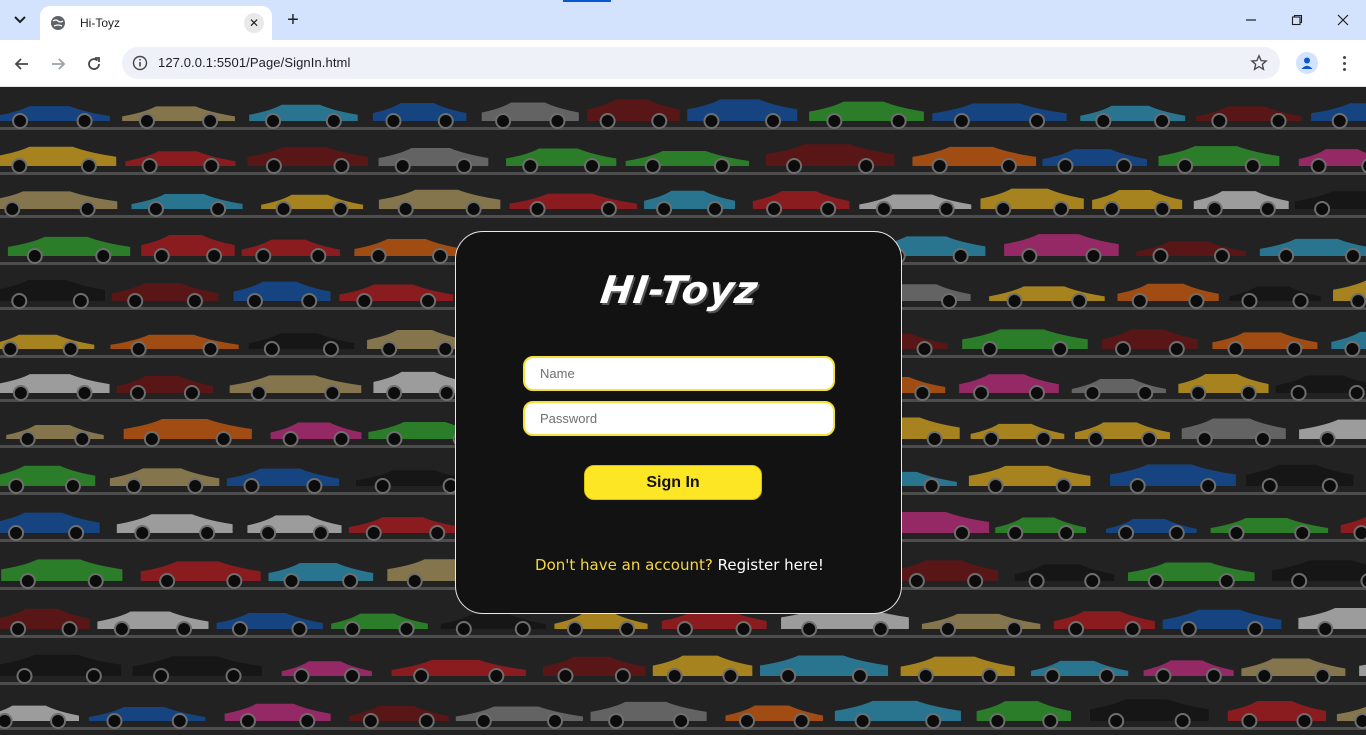  I want to click on close-window-icon, so click(1343, 20).